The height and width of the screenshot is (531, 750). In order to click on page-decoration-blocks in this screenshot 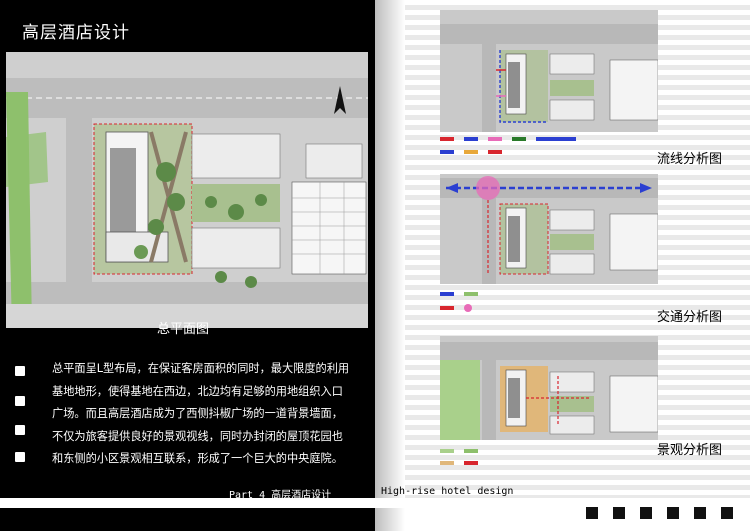, I will do `click(659, 513)`.